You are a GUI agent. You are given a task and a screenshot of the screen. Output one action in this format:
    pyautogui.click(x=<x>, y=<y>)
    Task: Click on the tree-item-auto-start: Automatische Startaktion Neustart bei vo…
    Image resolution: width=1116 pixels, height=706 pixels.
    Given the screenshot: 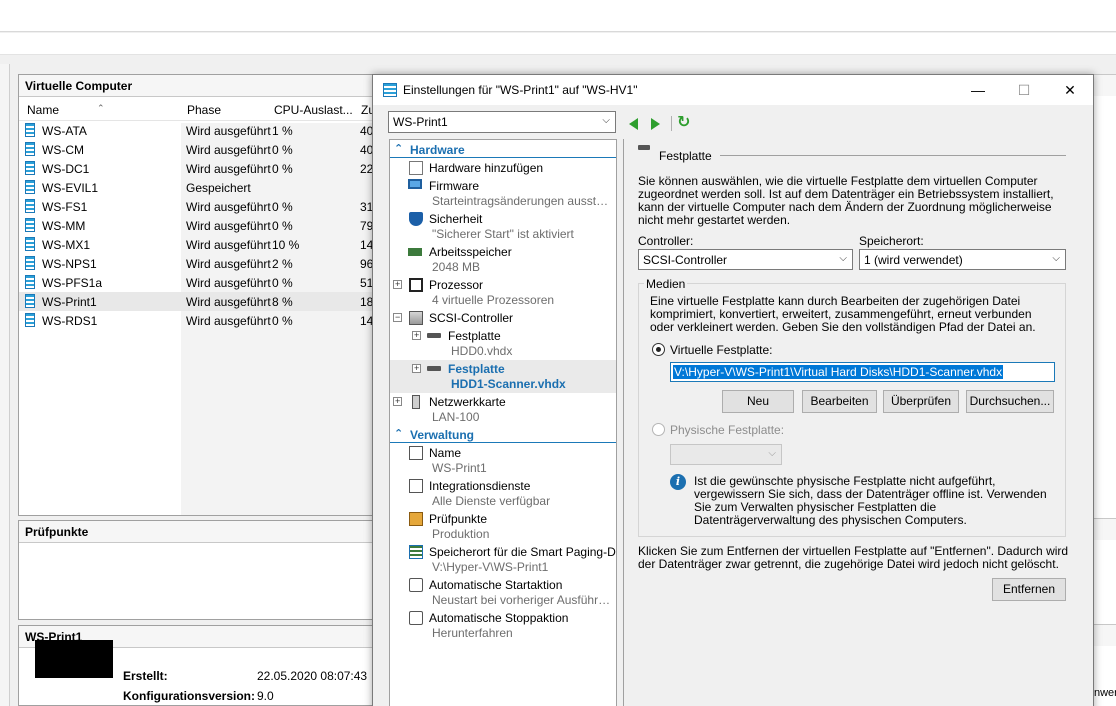 What is the action you would take?
    pyautogui.click(x=503, y=592)
    